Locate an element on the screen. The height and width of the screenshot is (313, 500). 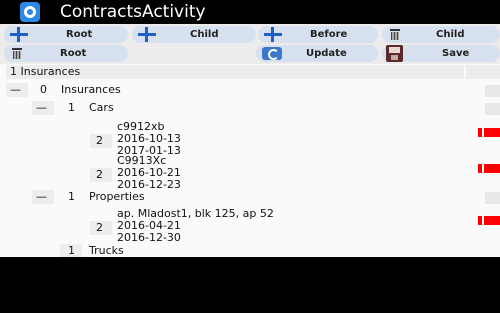
tree-header: 1 Insurances is located at coordinates (235, 72).